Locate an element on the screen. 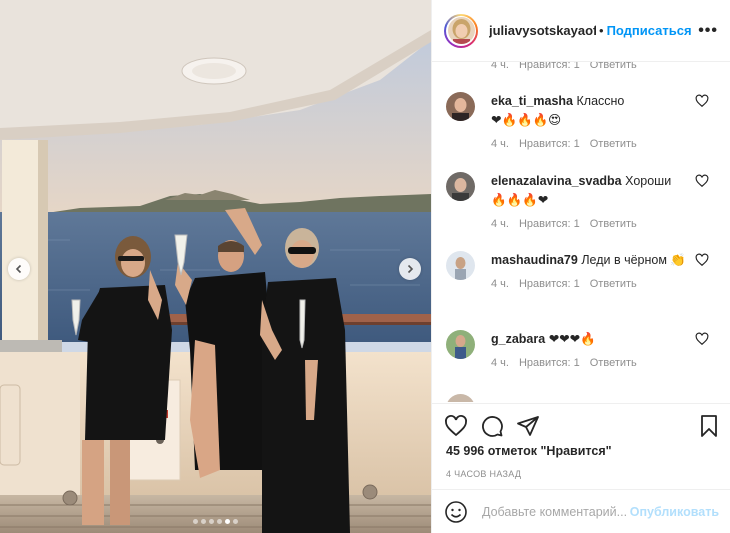 The width and height of the screenshot is (730, 533). comment-emoji: ❤❤❤🔥 is located at coordinates (572, 339).